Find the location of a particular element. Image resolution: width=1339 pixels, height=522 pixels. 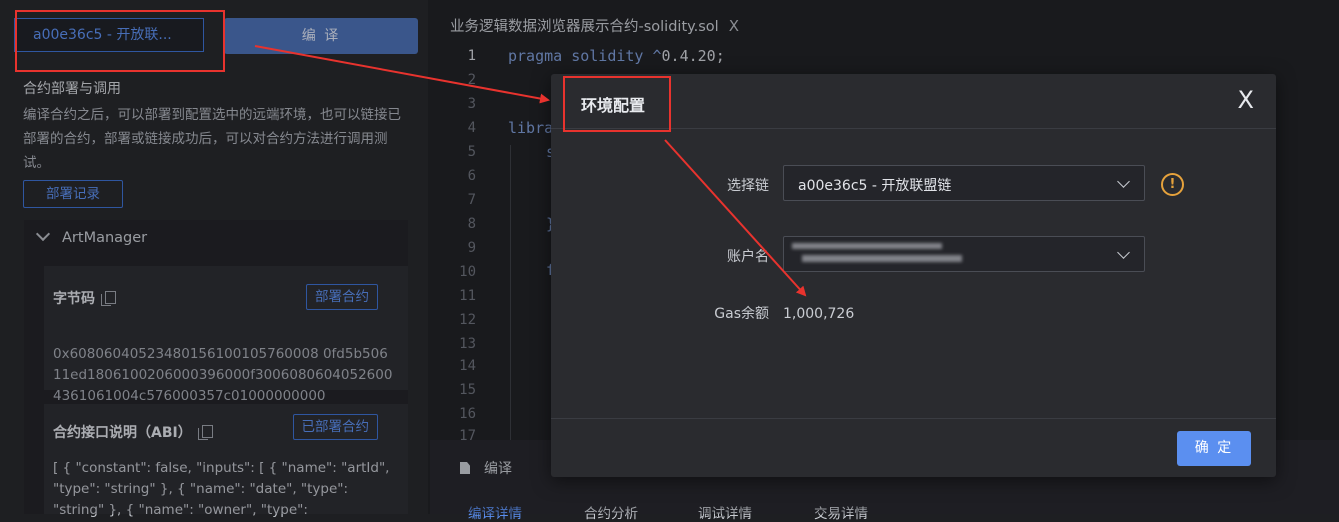

dialog-footer-divider is located at coordinates (913, 418).